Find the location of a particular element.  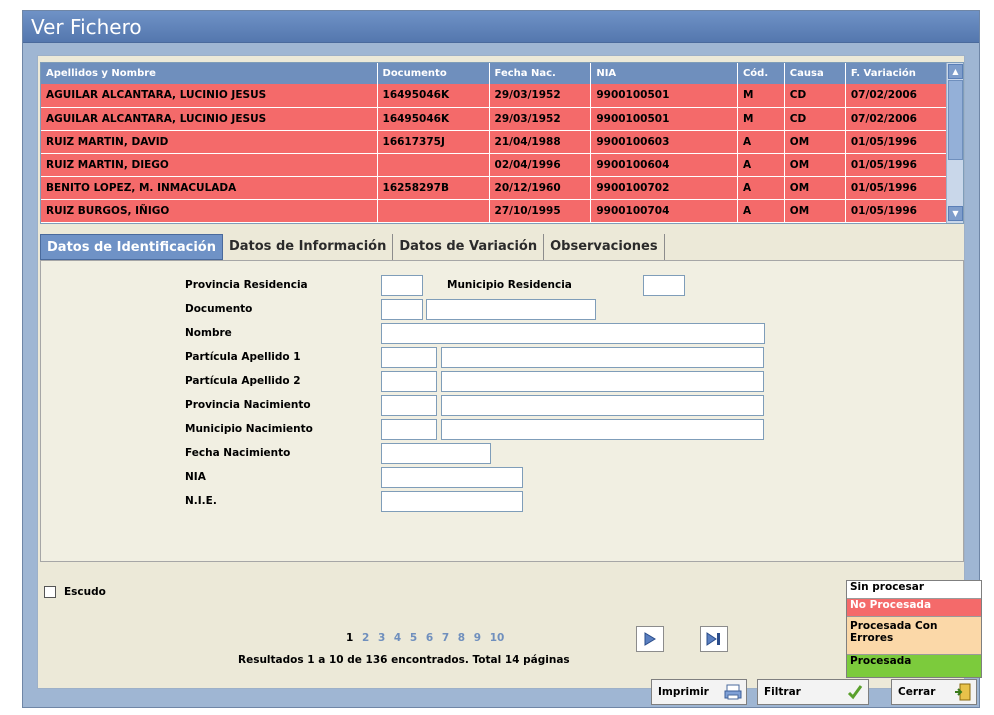

column-header-nia: NIA is located at coordinates (664, 73).